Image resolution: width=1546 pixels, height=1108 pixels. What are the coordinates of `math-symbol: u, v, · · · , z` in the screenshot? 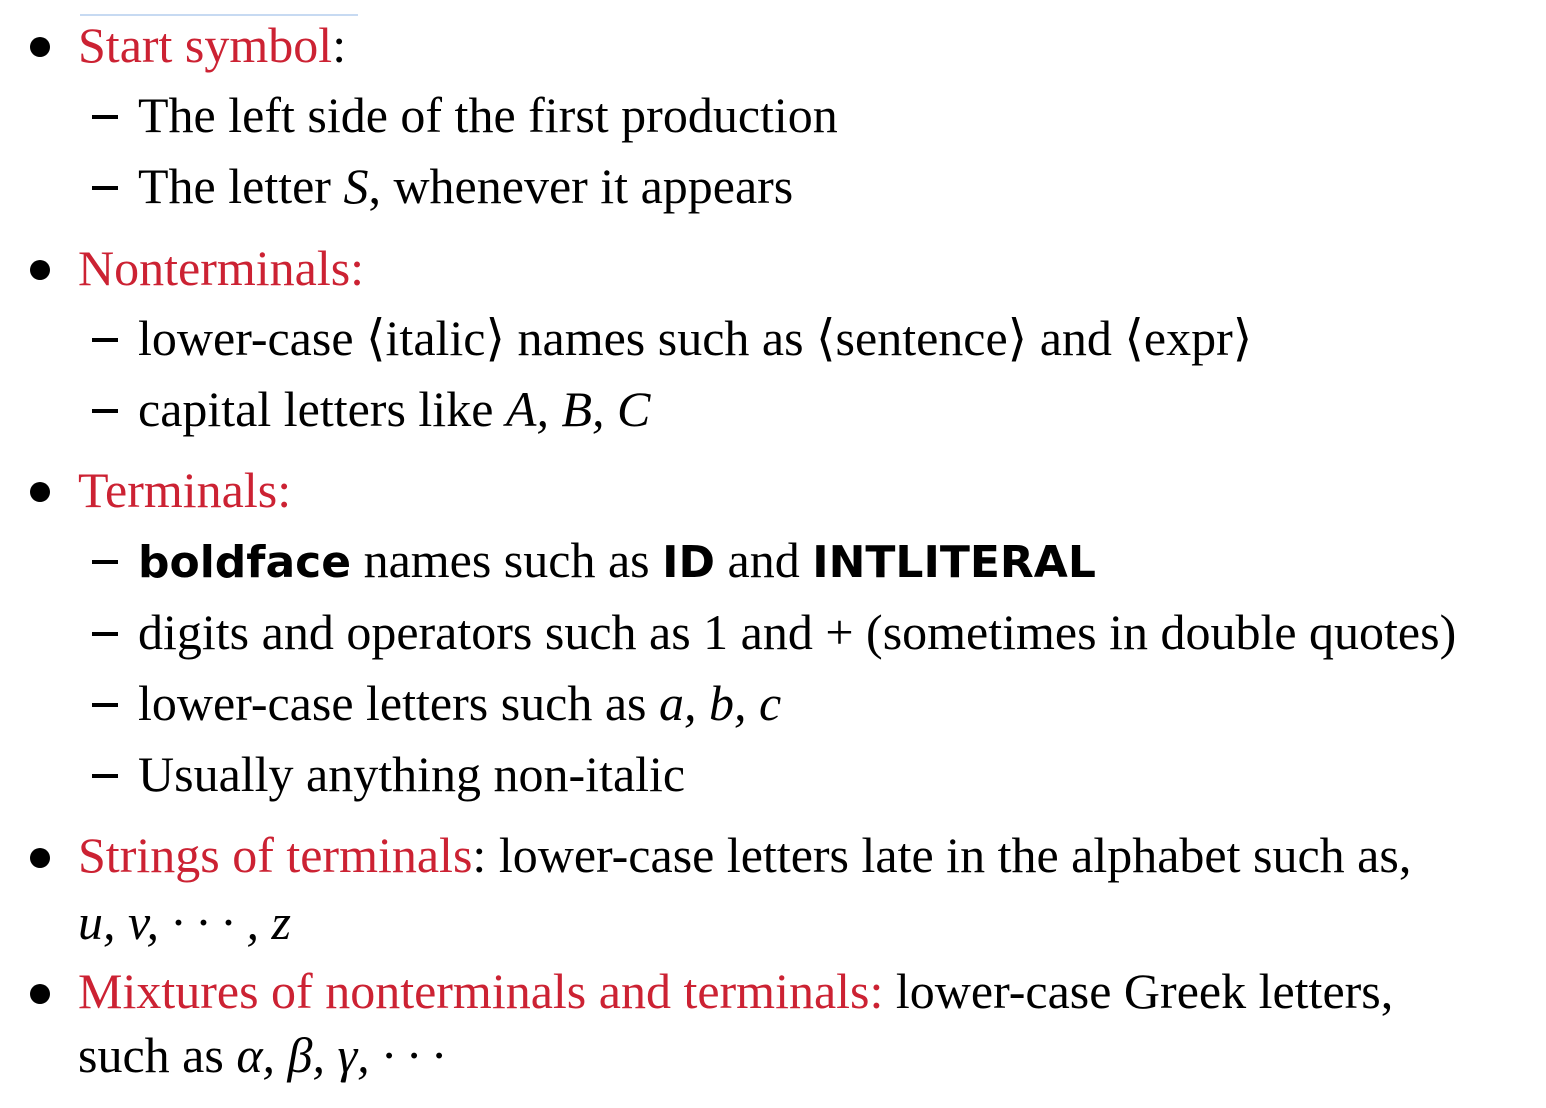 It's located at (184, 922).